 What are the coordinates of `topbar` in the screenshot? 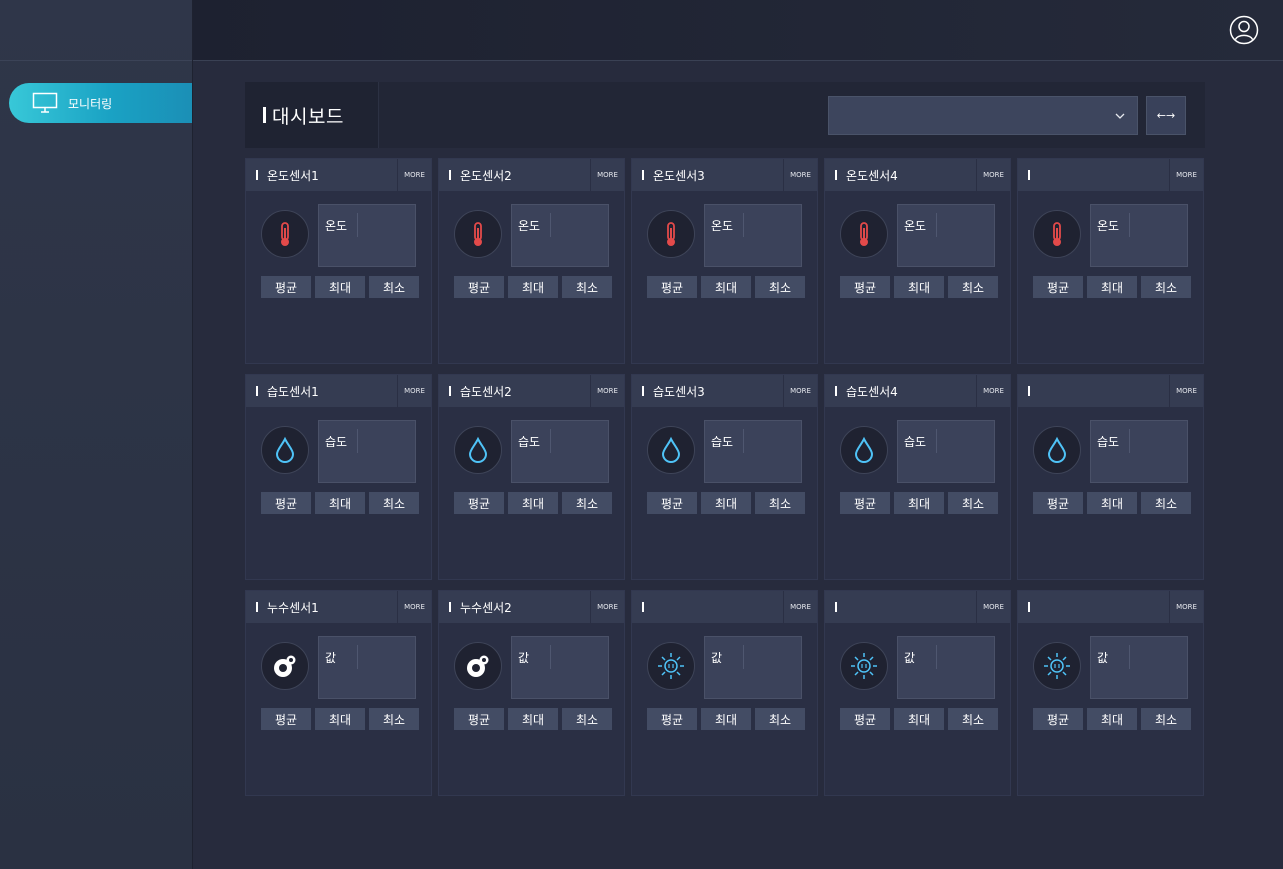 It's located at (738, 30).